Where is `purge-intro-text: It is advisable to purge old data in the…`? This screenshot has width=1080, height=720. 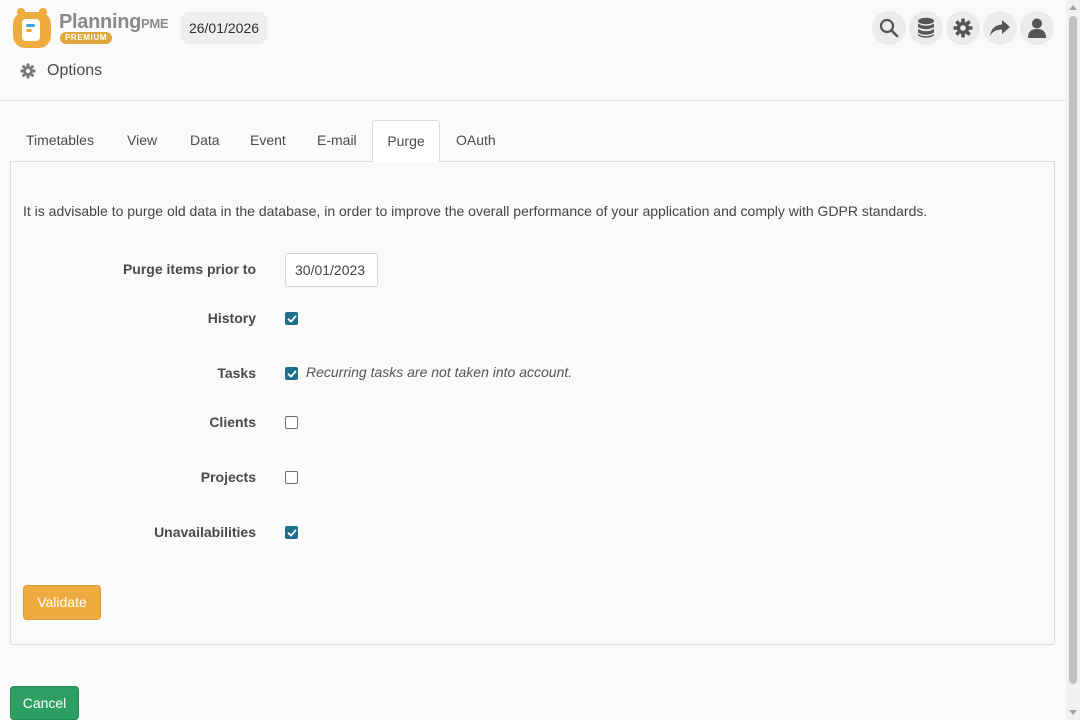 purge-intro-text: It is advisable to purge old data in the… is located at coordinates (475, 211).